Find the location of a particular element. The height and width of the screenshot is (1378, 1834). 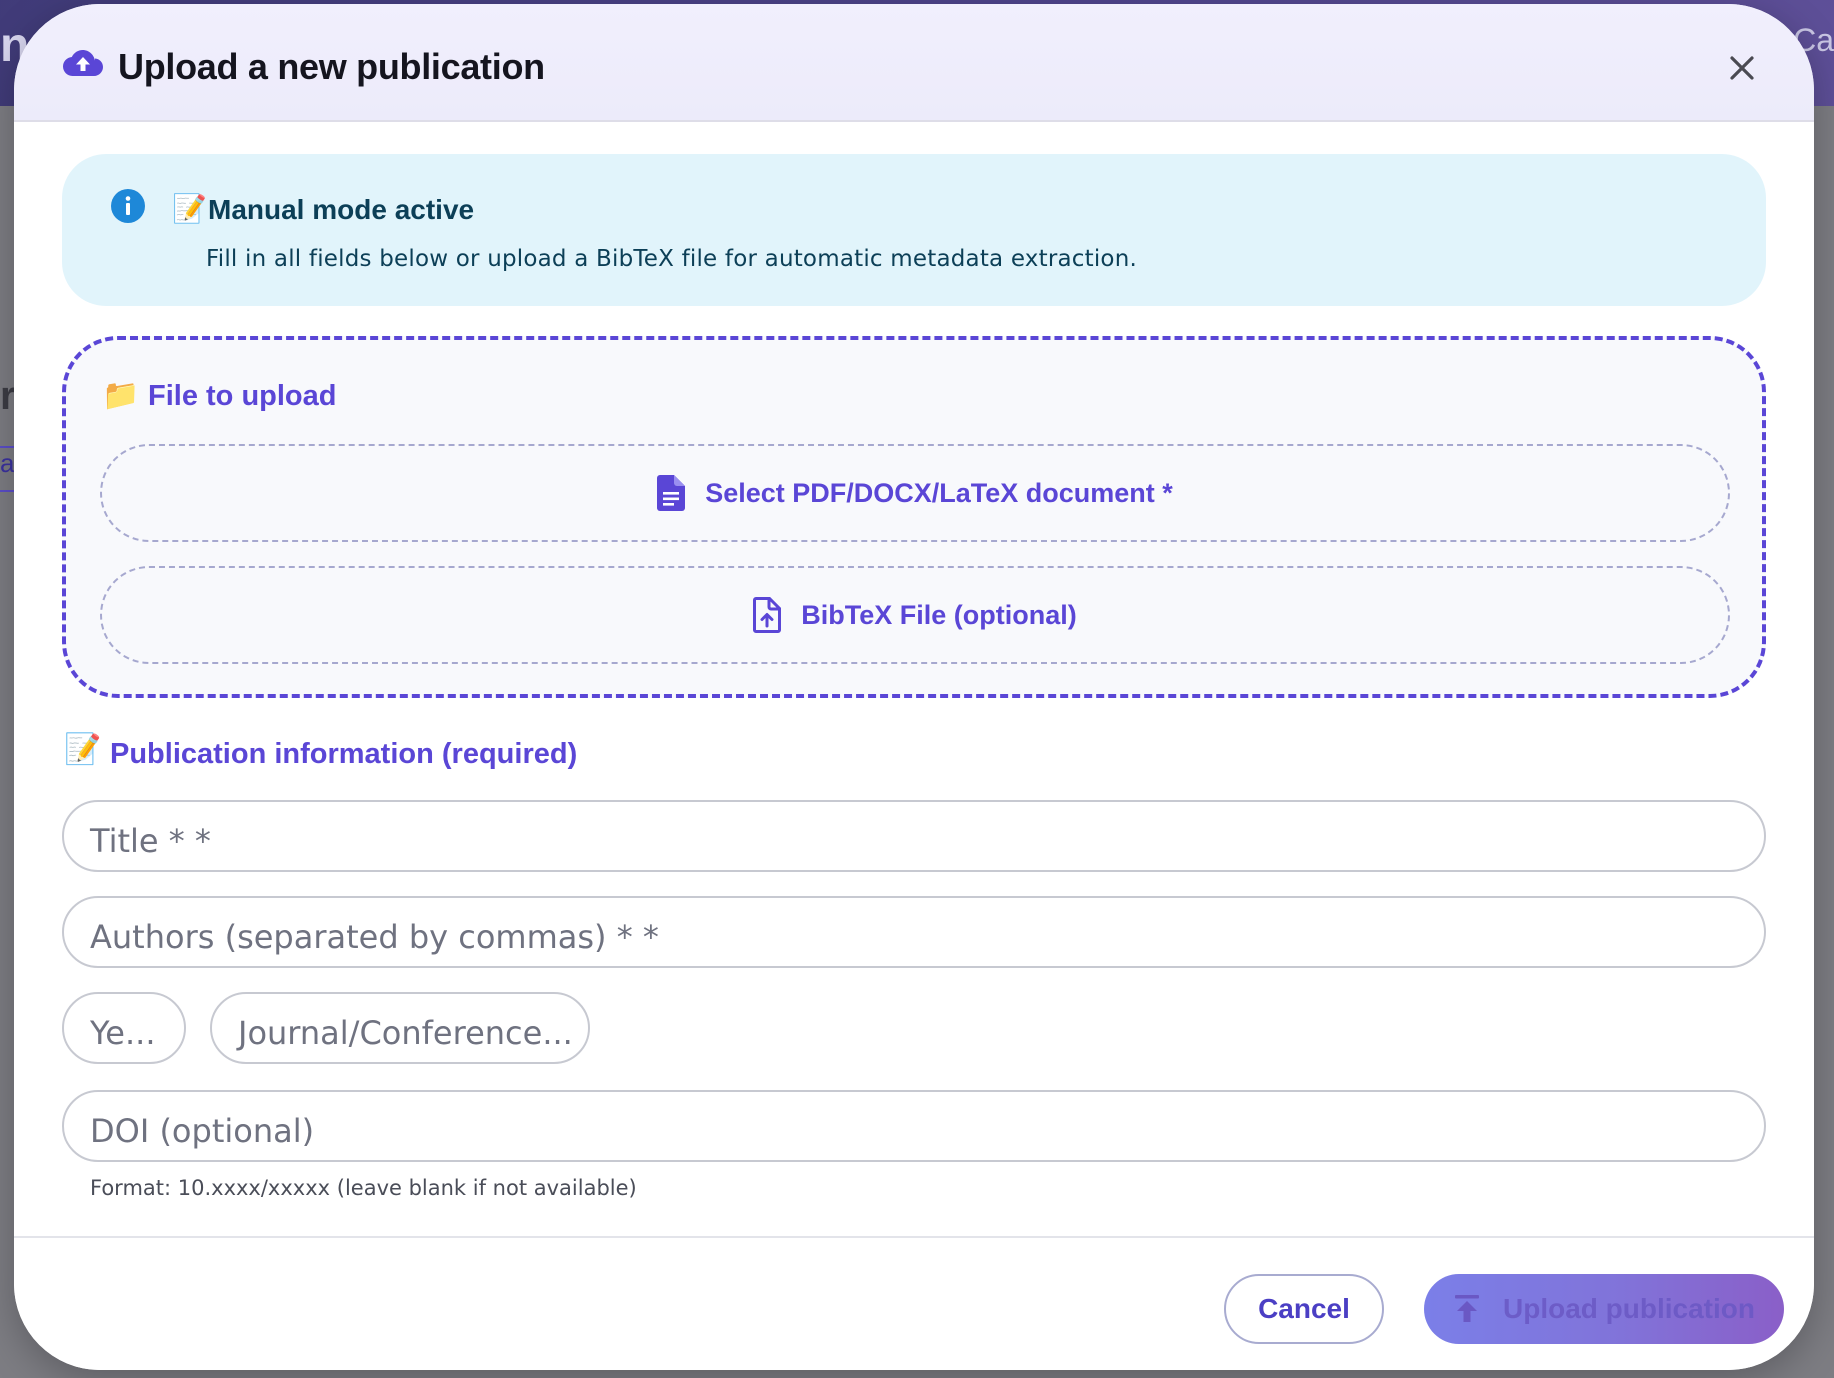

file-upload-title: File to upload is located at coordinates (242, 396).